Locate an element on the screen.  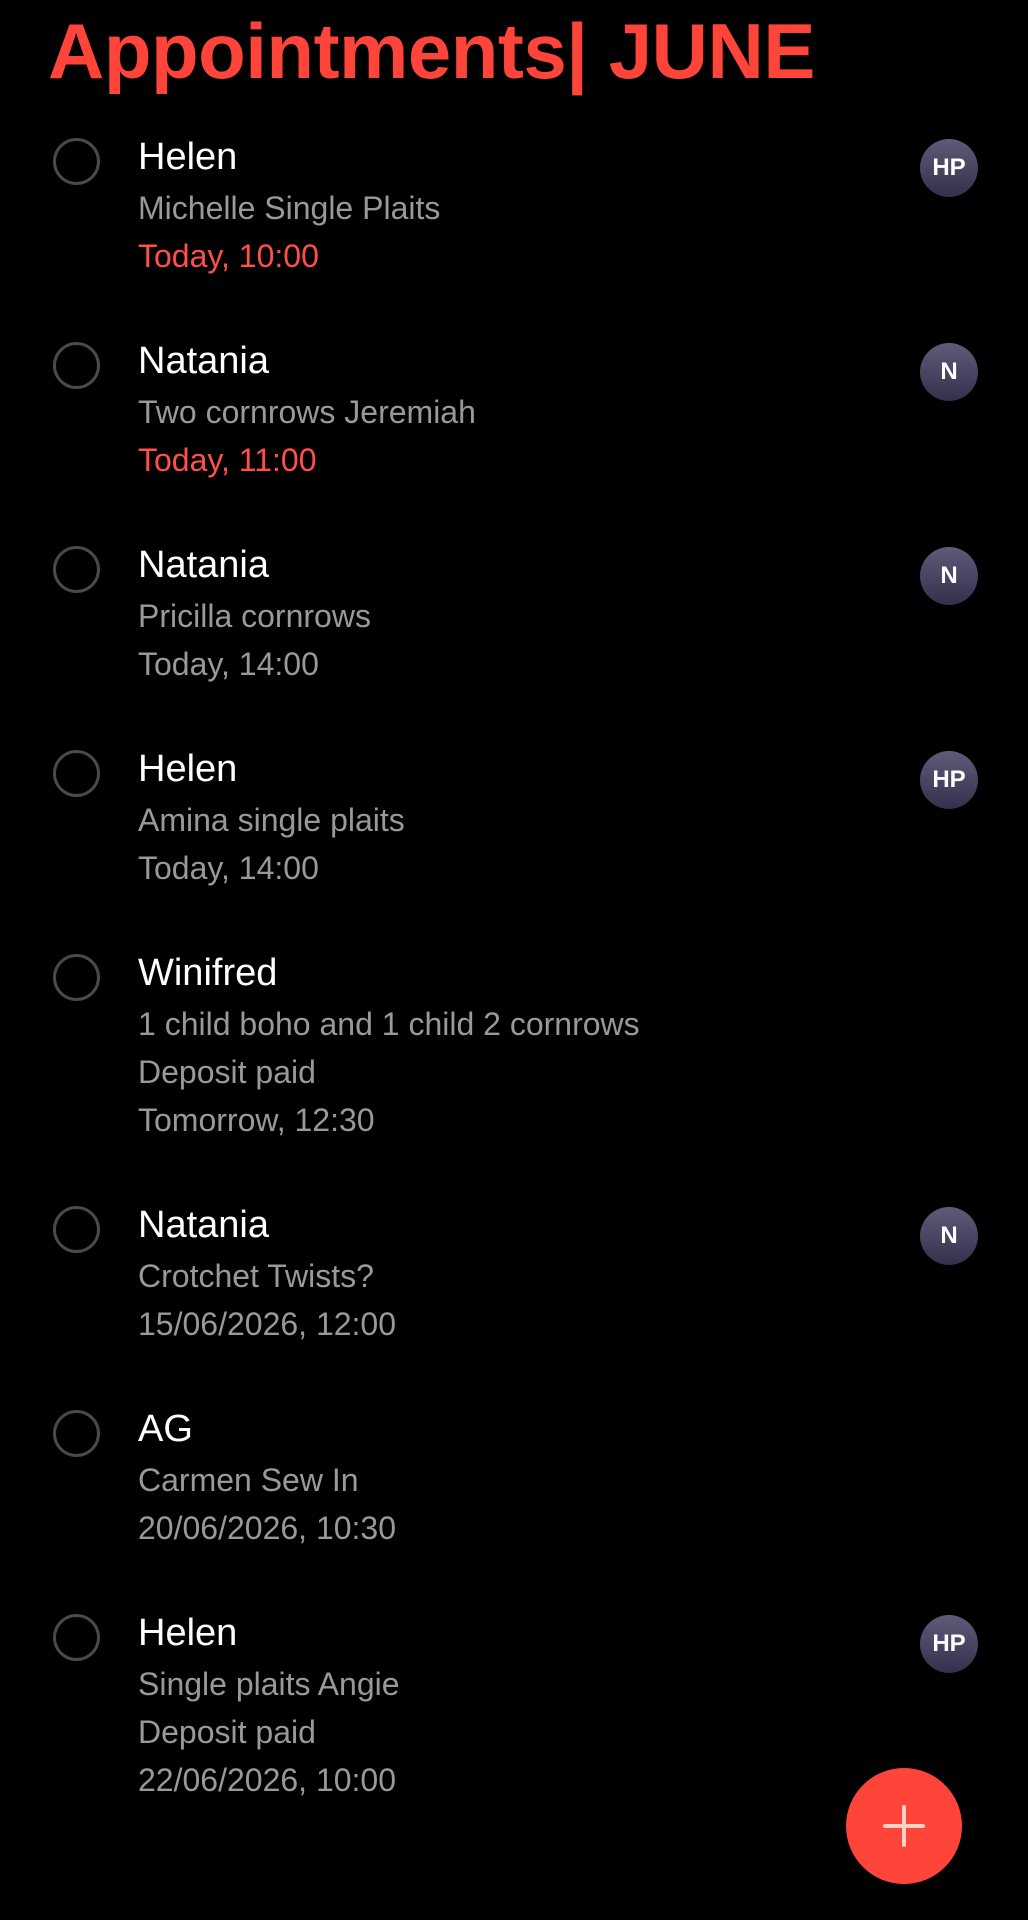
appointment-time: 15/06/2026, 12:00 is located at coordinates (267, 1324).